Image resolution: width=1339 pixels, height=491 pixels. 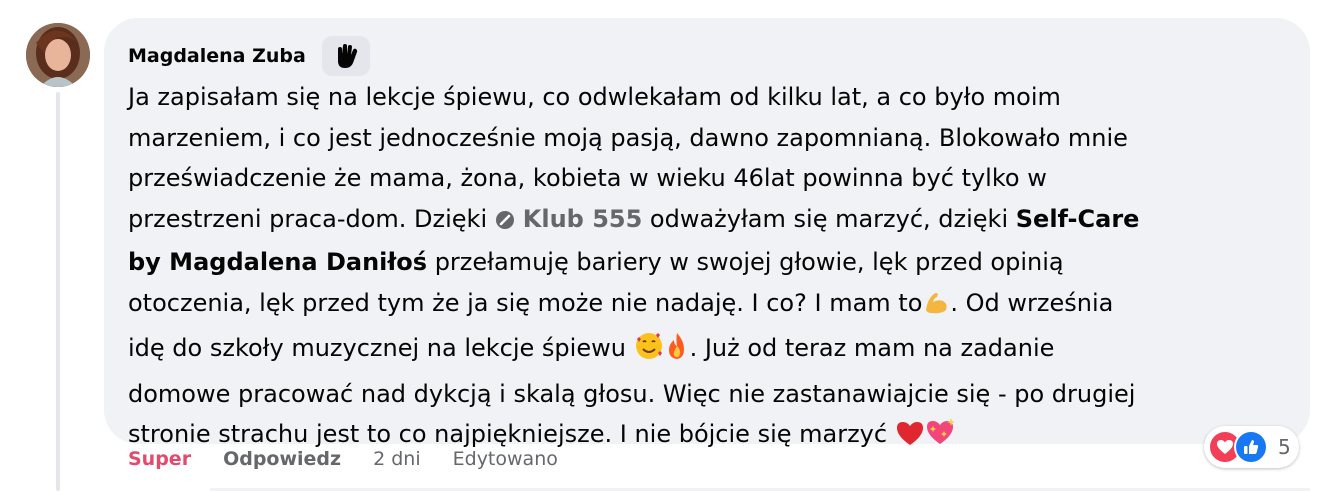 What do you see at coordinates (311, 218) in the screenshot?
I see `line-text: przestrzeni praca-dom. Dzięki` at bounding box center [311, 218].